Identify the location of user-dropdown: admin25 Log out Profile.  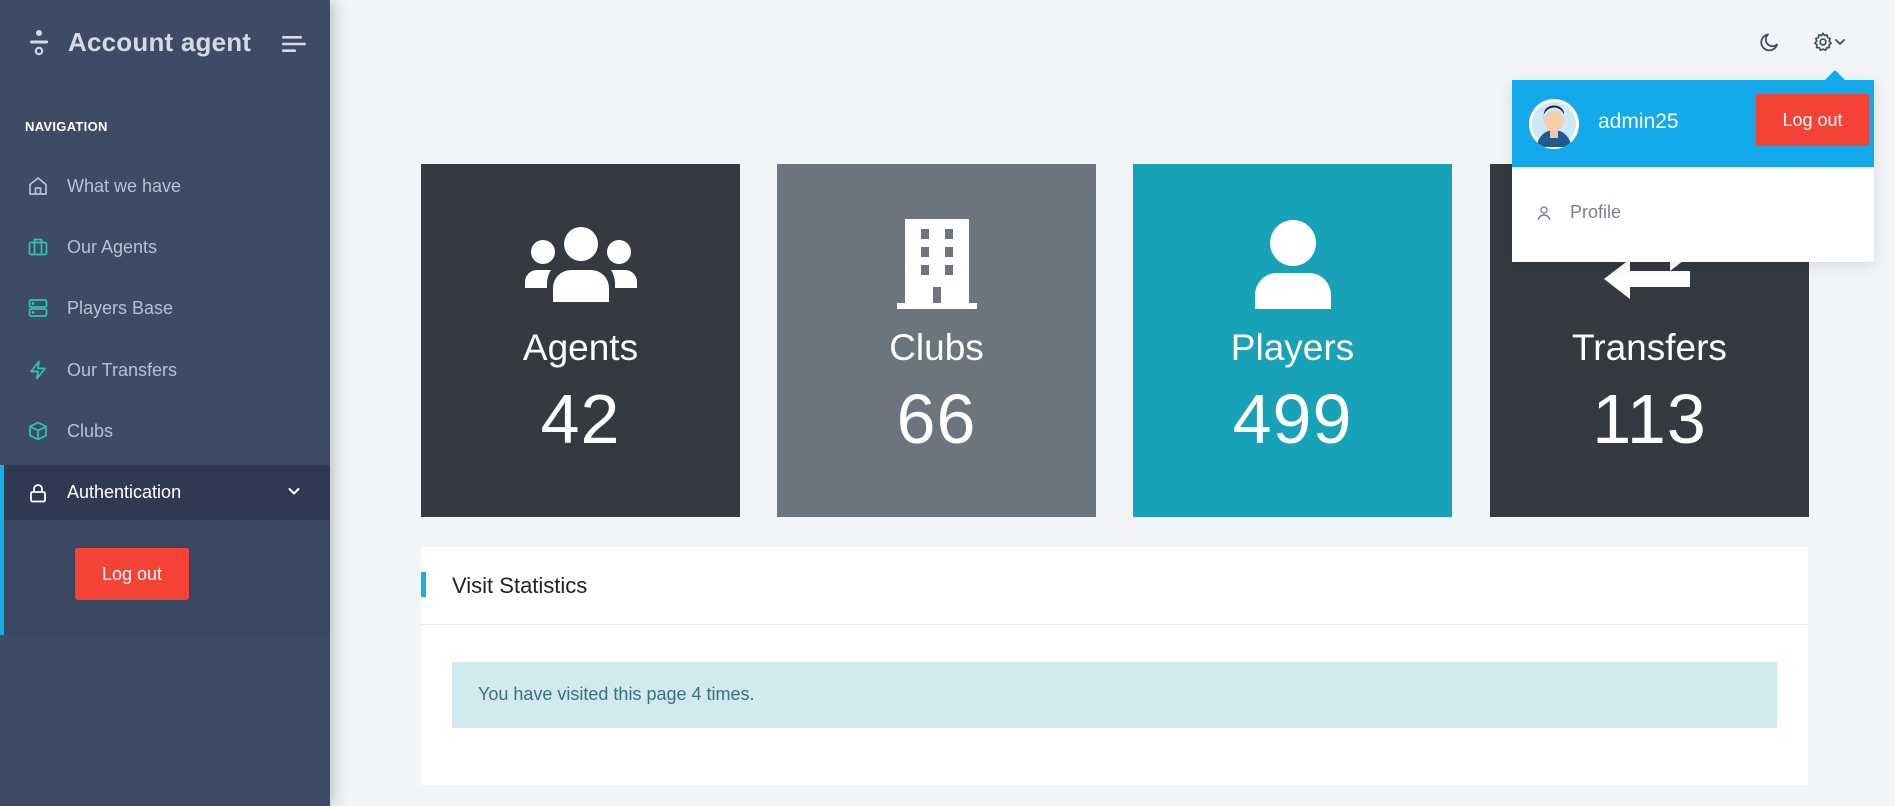
(1693, 166).